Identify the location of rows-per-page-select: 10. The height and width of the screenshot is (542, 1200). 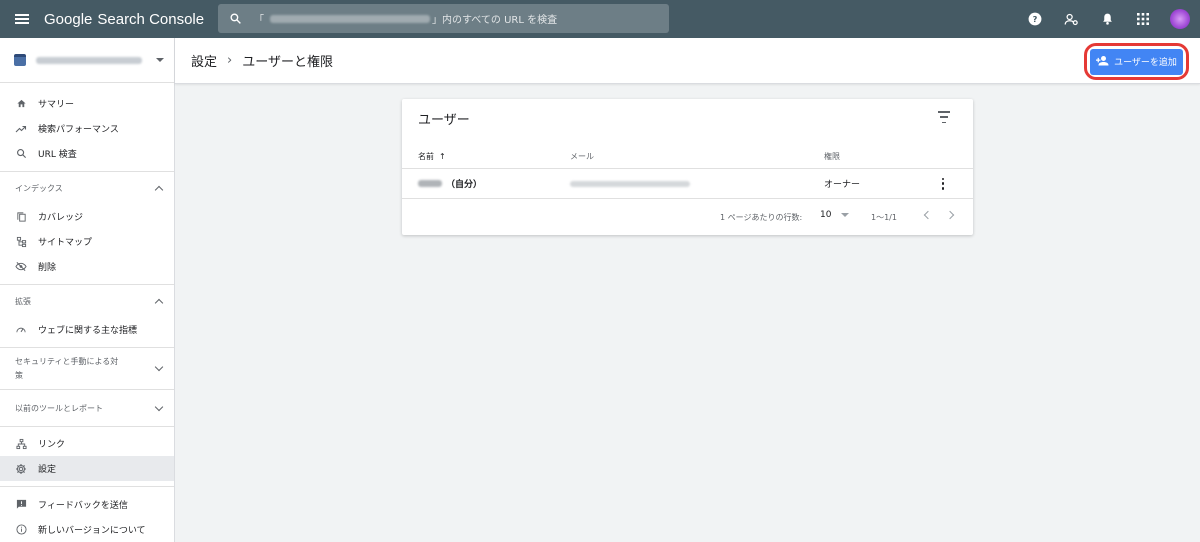
(835, 215).